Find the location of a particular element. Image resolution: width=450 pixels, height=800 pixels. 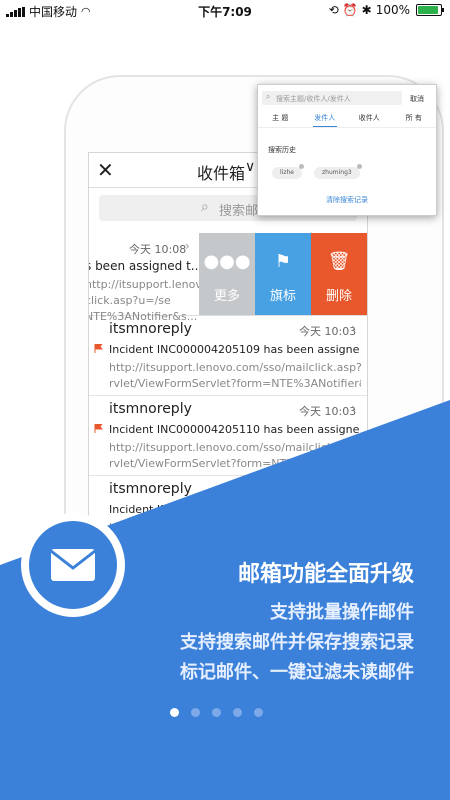

inbox-title: 收件箱 is located at coordinates (221, 172).